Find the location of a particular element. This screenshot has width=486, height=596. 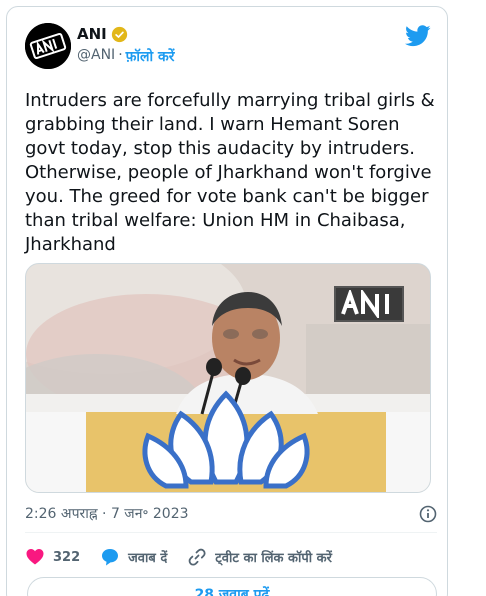

like-count: 322 is located at coordinates (67, 557).